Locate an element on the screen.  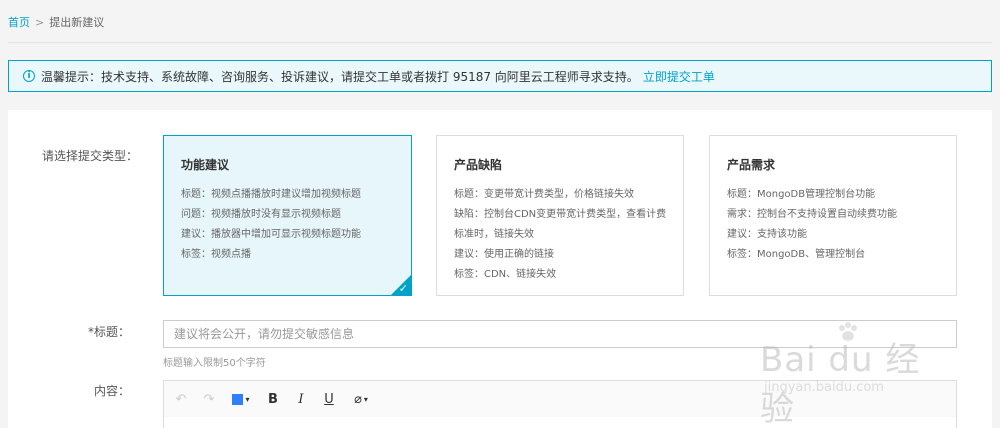
divider is located at coordinates (500, 42).